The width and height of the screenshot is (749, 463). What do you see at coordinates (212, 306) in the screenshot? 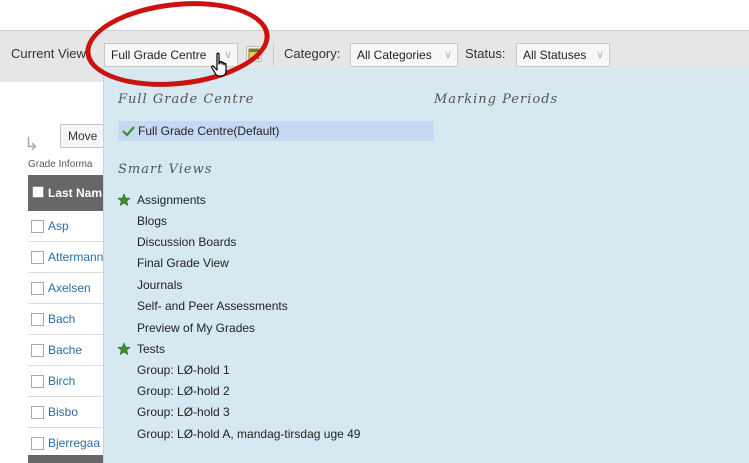
I see `smart-view-self-peer-assessments: Self- and Peer Assessments` at bounding box center [212, 306].